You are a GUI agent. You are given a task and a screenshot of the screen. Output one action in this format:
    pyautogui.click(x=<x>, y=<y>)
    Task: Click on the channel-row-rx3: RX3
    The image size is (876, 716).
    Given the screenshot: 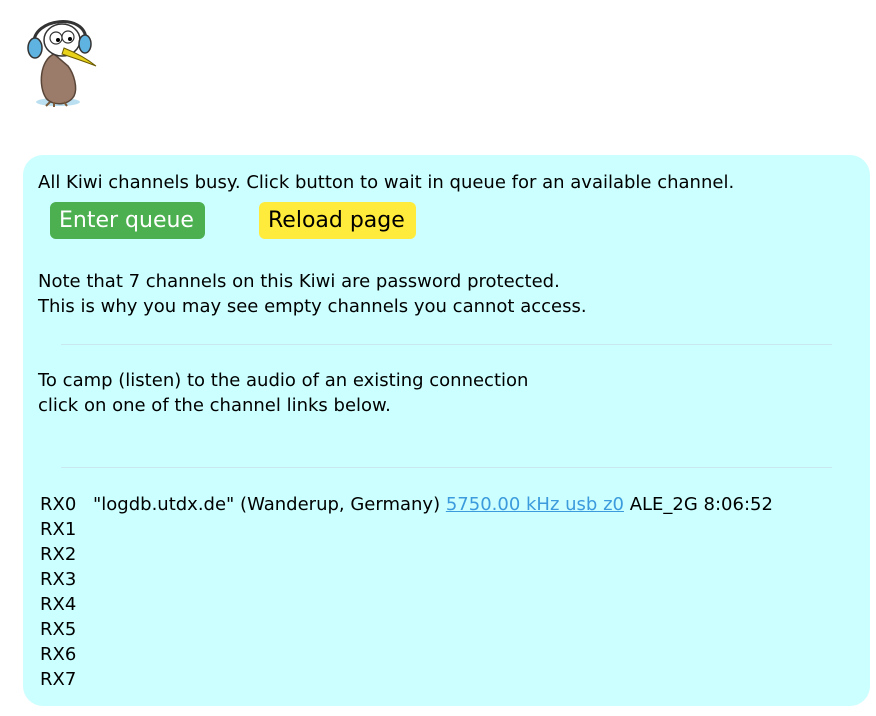 What is the action you would take?
    pyautogui.click(x=406, y=579)
    